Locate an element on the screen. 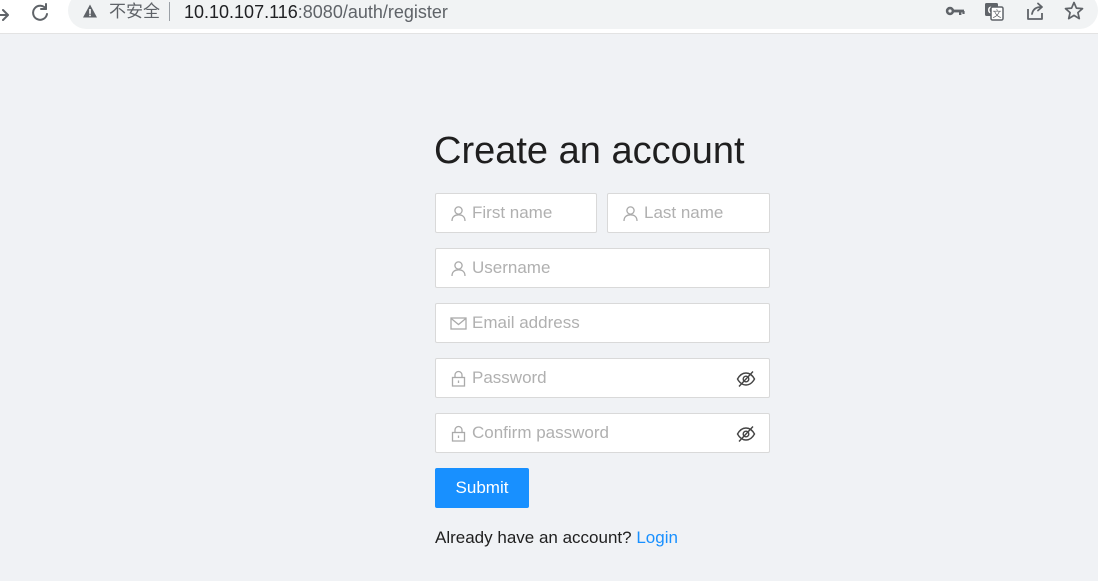 The height and width of the screenshot is (581, 1098). password-input is located at coordinates (597, 378).